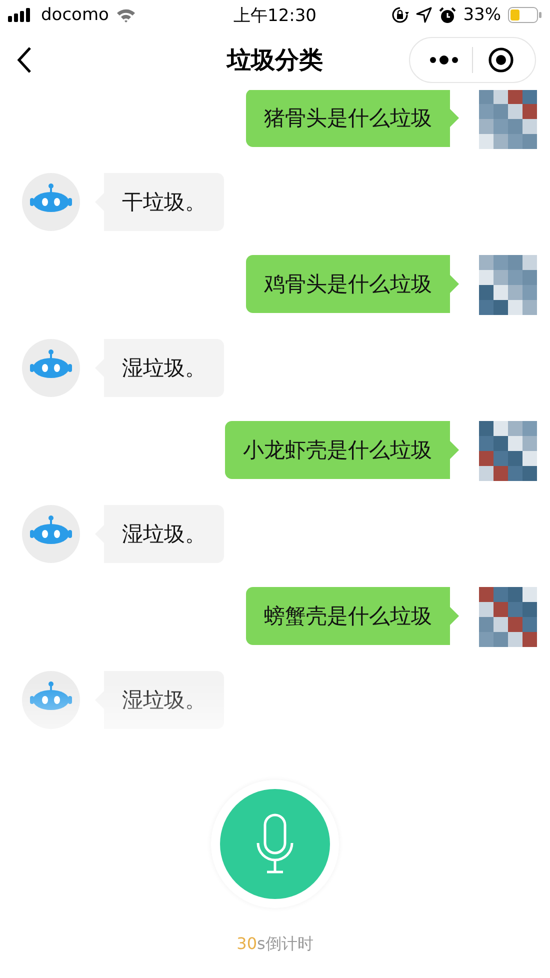 The image size is (550, 978). I want to click on back-icon, so click(24, 60).